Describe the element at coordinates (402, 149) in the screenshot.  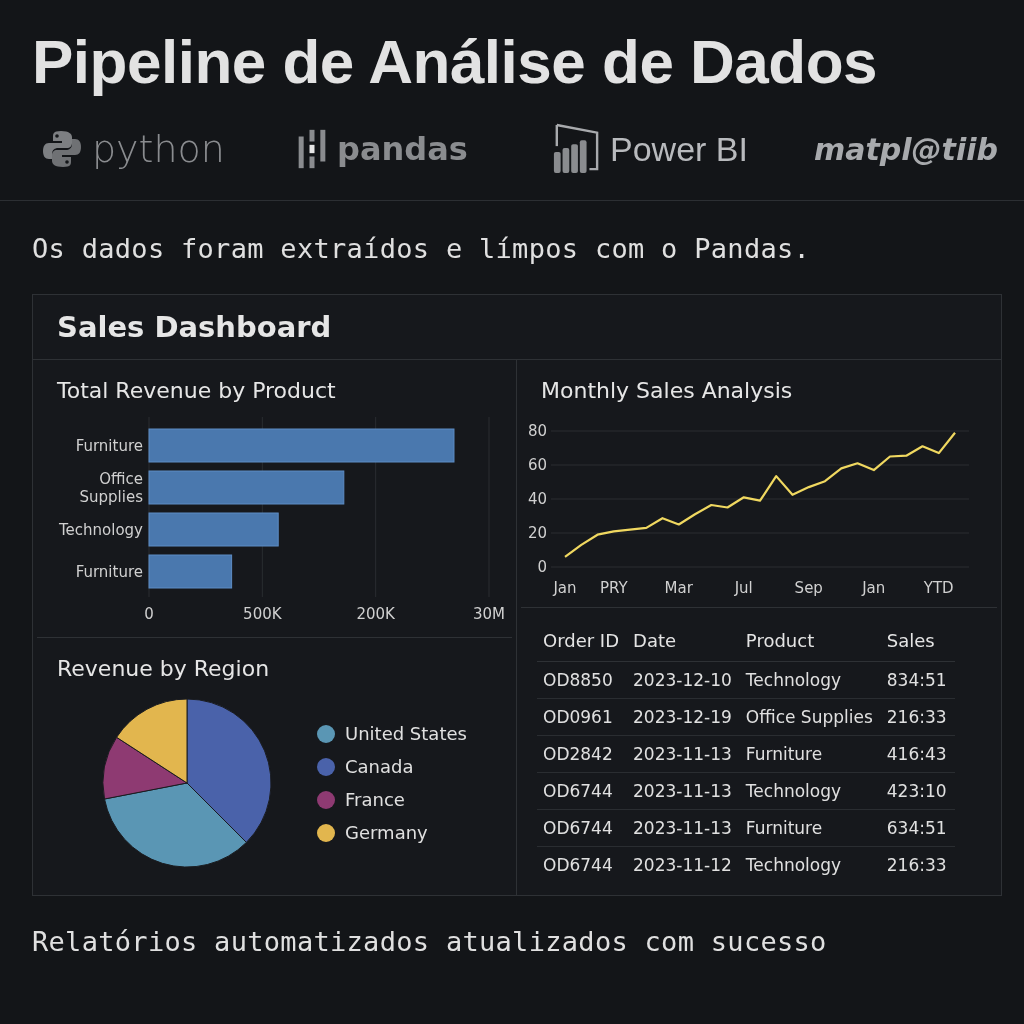
I see `logo-wordmark: pandas` at that location.